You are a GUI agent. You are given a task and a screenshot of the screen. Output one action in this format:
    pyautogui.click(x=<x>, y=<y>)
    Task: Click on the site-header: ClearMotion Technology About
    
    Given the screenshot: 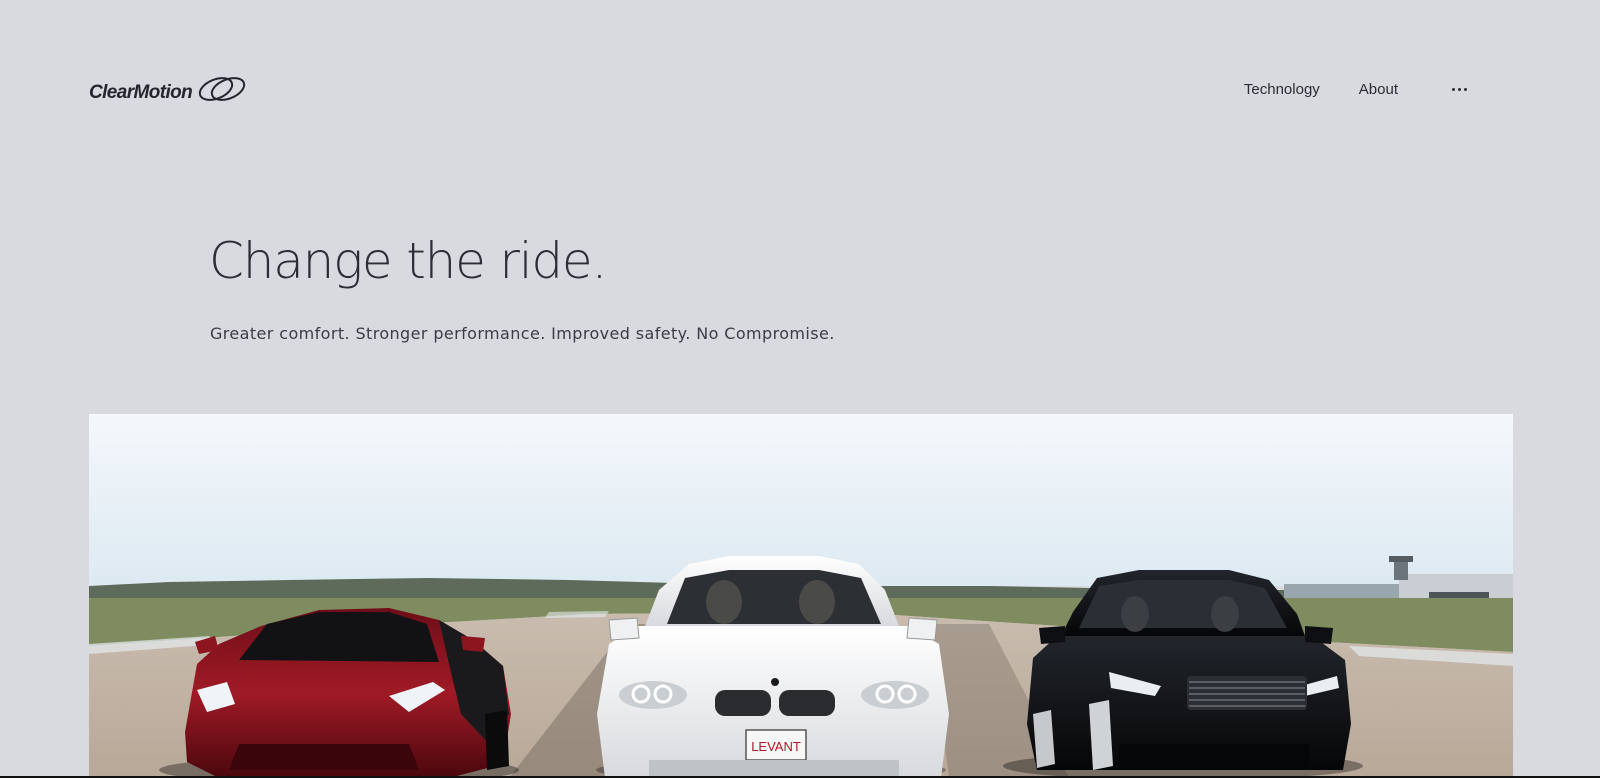 What is the action you would take?
    pyautogui.click(x=793, y=93)
    